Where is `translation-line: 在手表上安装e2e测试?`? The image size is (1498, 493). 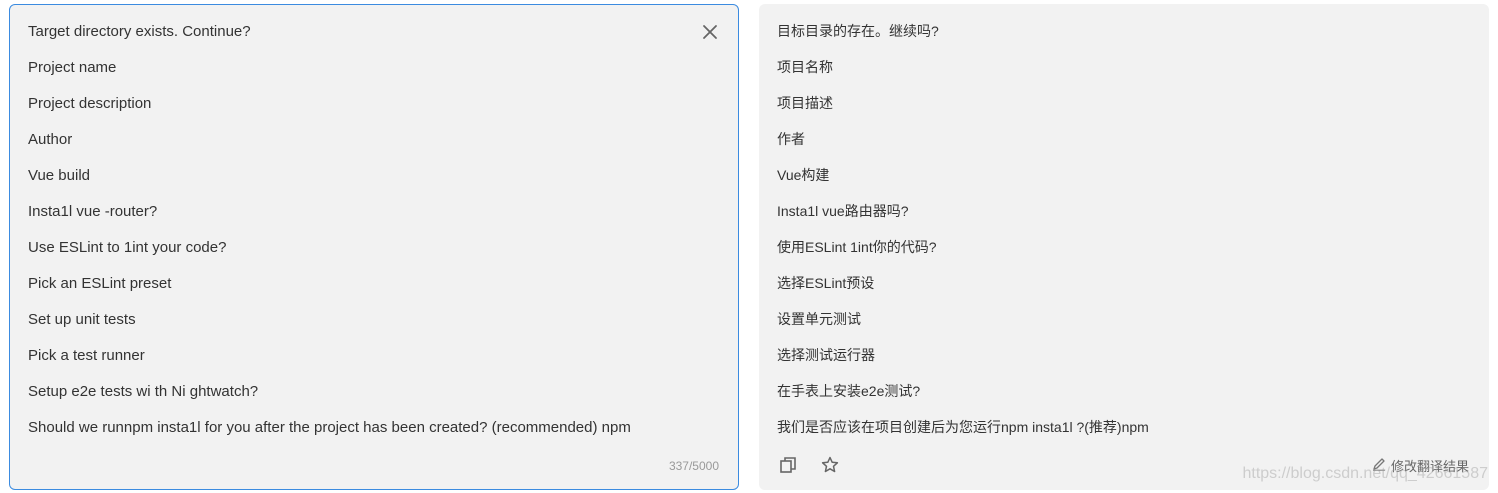
translation-line: 在手表上安装e2e测试? is located at coordinates (849, 391).